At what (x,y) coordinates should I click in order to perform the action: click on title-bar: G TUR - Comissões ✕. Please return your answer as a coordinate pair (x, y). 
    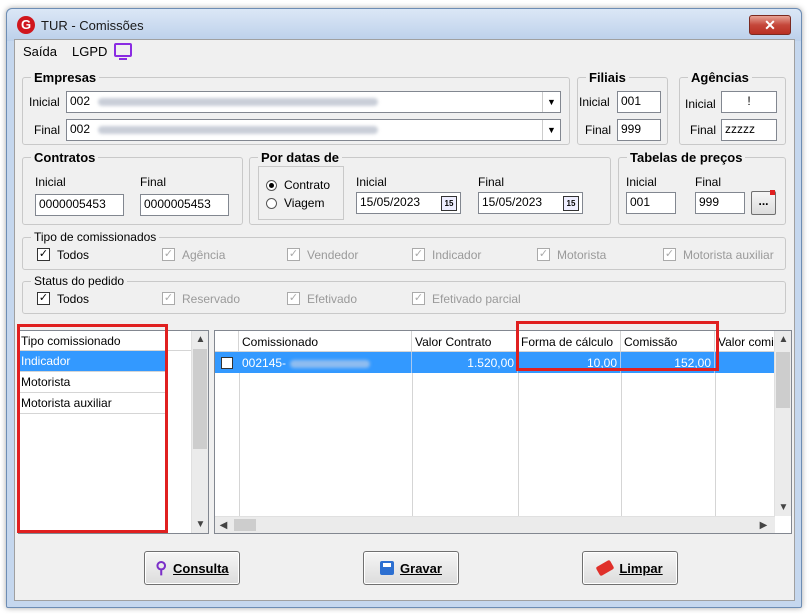
    Looking at the image, I should click on (404, 25).